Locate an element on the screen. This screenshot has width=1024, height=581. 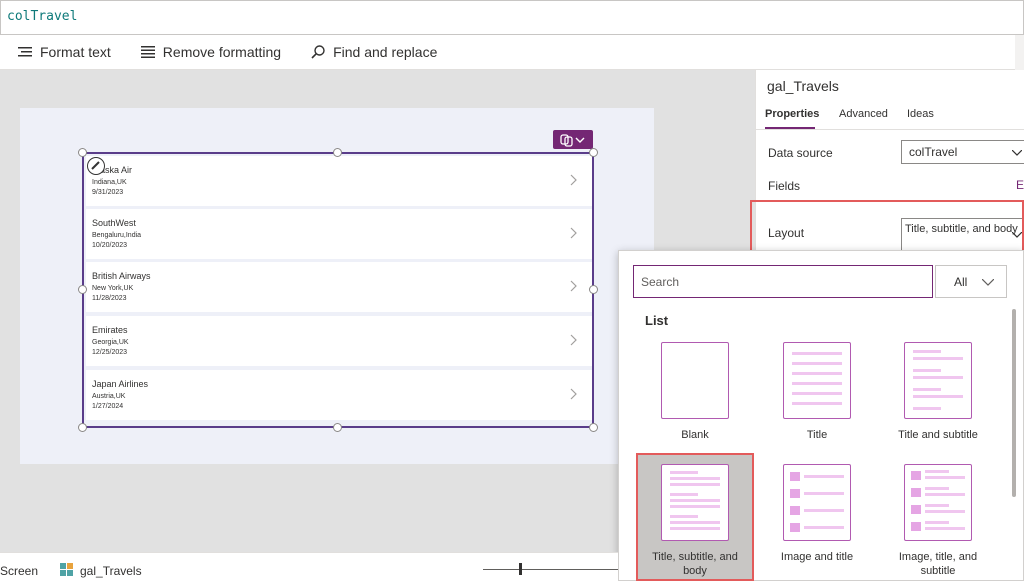
remove-formatting-icon is located at coordinates (147, 52).